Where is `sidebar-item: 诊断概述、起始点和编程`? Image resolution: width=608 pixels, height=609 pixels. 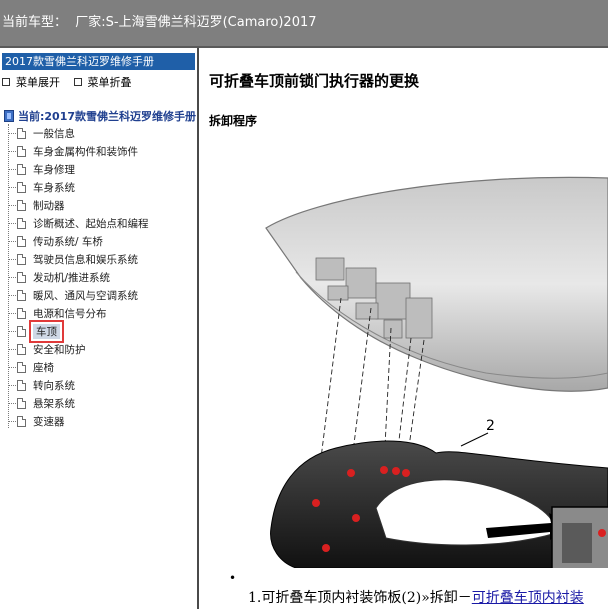 sidebar-item: 诊断概述、起始点和编程 is located at coordinates (78, 223).